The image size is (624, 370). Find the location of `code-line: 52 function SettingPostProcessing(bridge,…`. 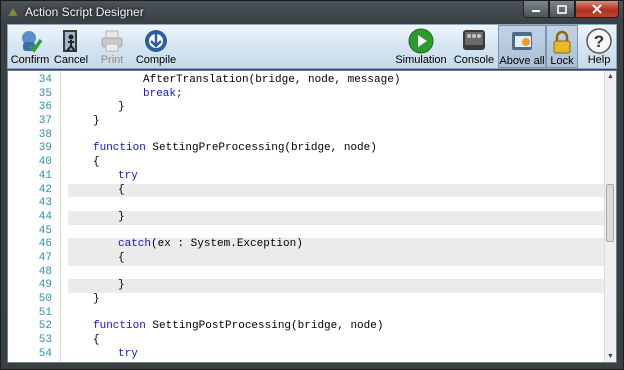

code-line: 52 function SettingPostProcessing(bridge,… is located at coordinates (307, 327).